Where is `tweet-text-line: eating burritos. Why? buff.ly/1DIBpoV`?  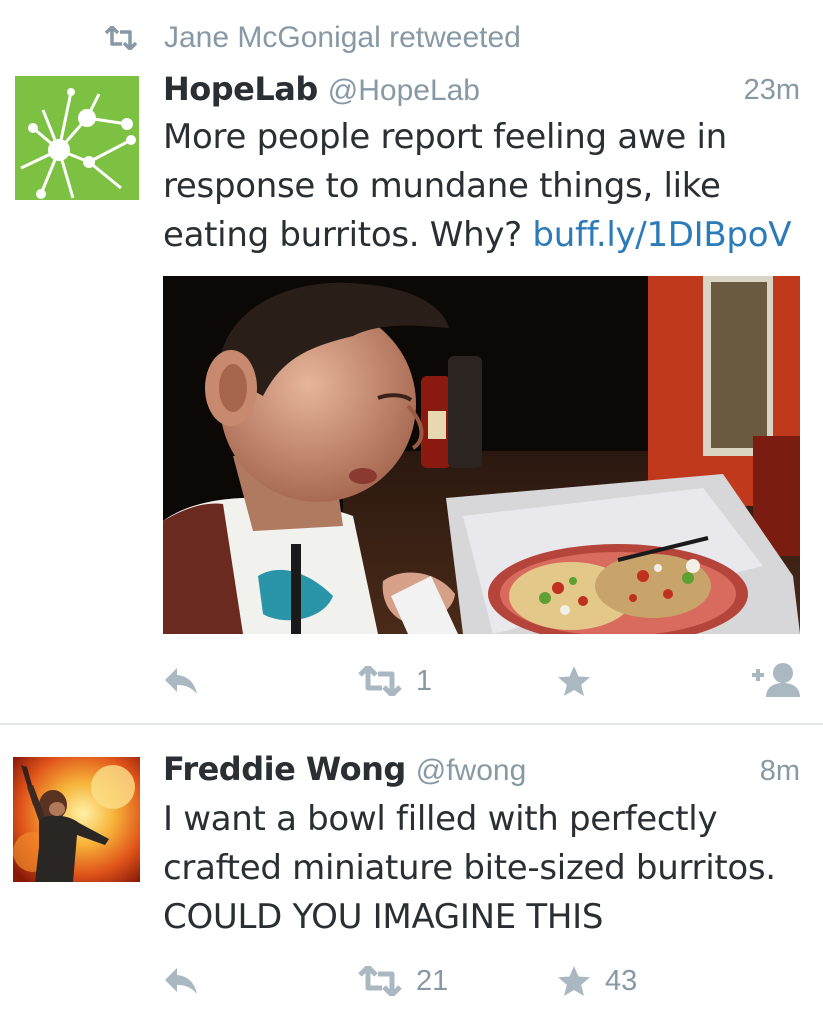 tweet-text-line: eating burritos. Why? buff.ly/1DIBpoV is located at coordinates (488, 235).